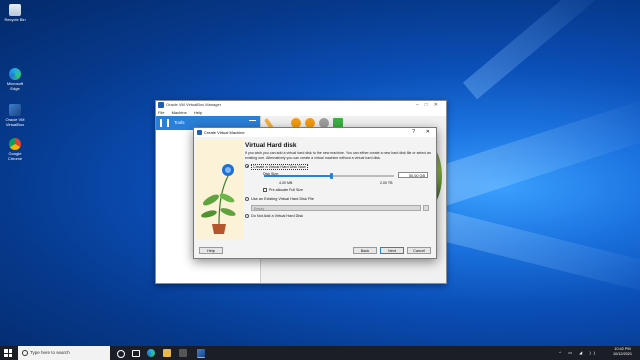 The height and width of the screenshot is (360, 640). What do you see at coordinates (121, 354) in the screenshot?
I see `cortana-icon` at bounding box center [121, 354].